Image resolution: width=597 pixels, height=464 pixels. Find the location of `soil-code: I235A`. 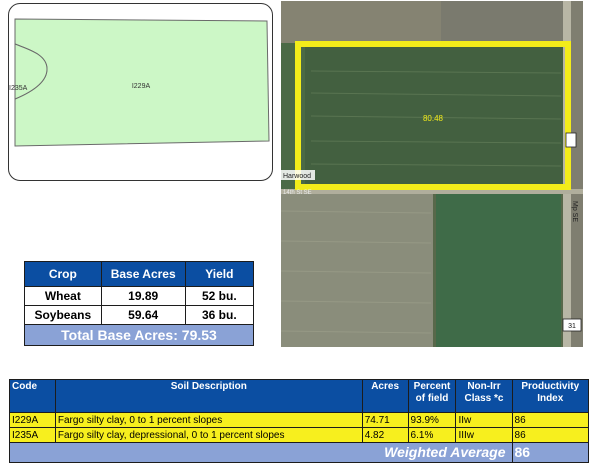

soil-code: I235A is located at coordinates (32, 435).